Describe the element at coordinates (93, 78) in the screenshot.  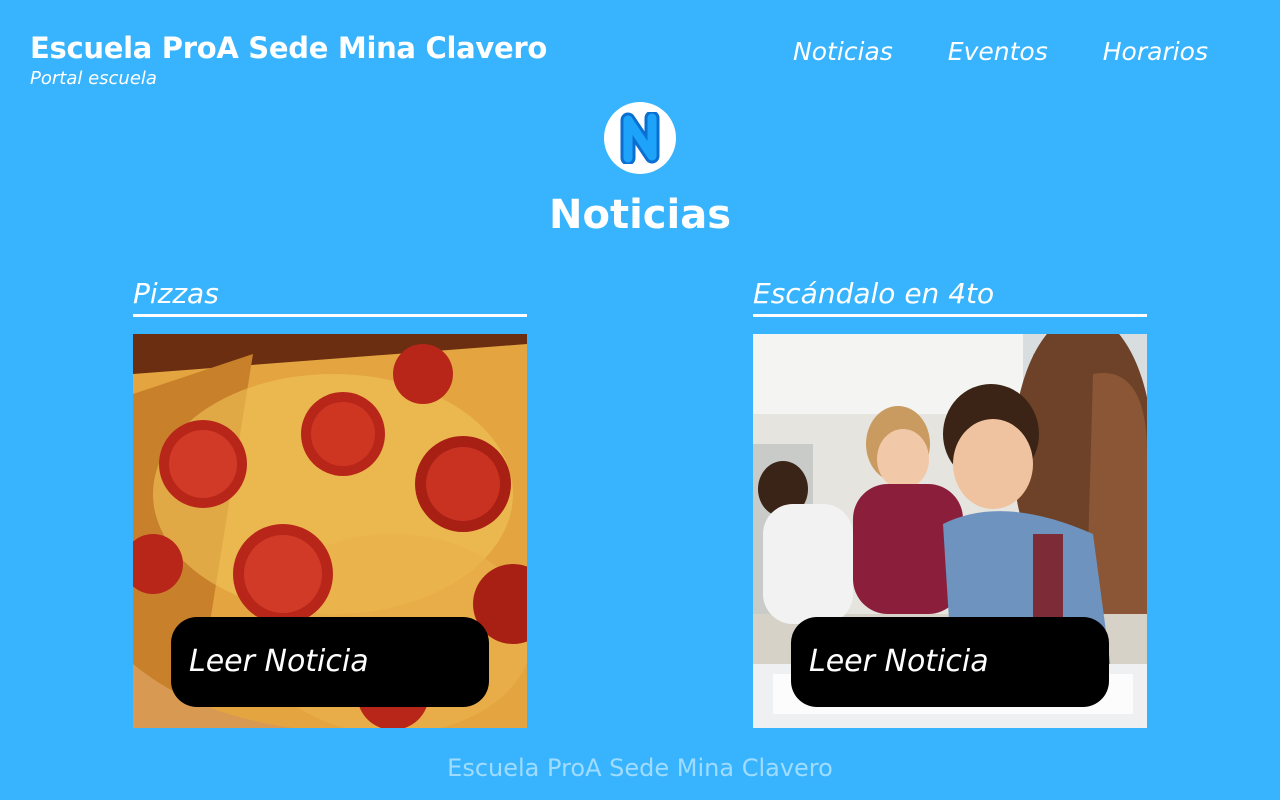
I see `site-subtitle: Portal escuela` at that location.